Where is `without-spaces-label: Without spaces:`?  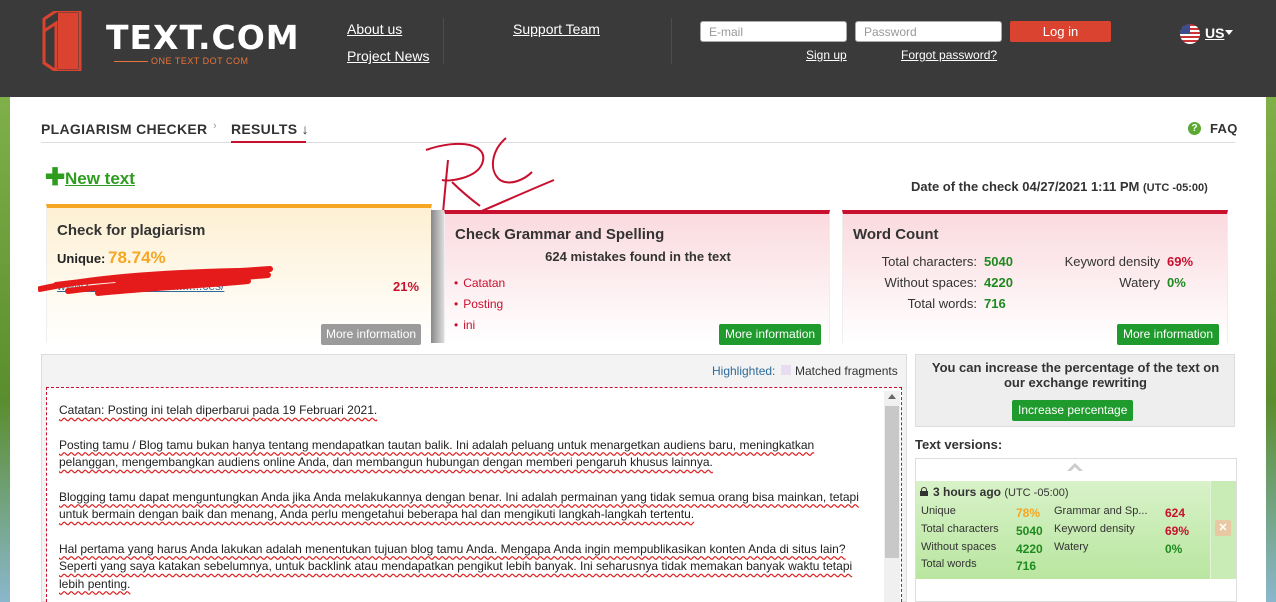 without-spaces-label: Without spaces: is located at coordinates (931, 282).